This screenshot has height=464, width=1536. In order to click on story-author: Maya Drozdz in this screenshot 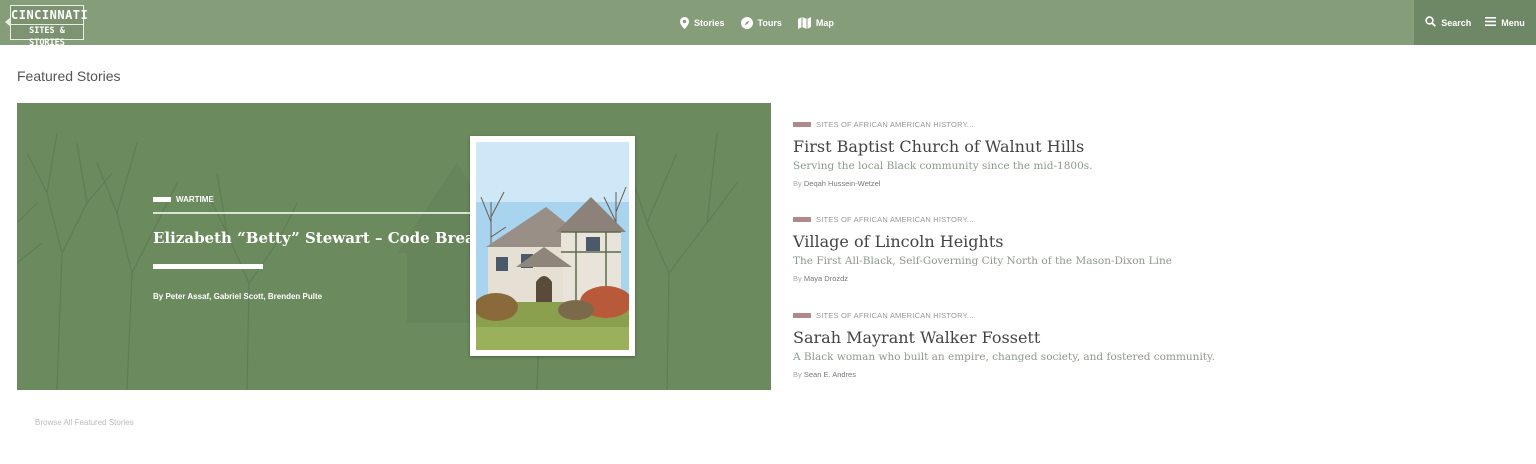, I will do `click(826, 278)`.